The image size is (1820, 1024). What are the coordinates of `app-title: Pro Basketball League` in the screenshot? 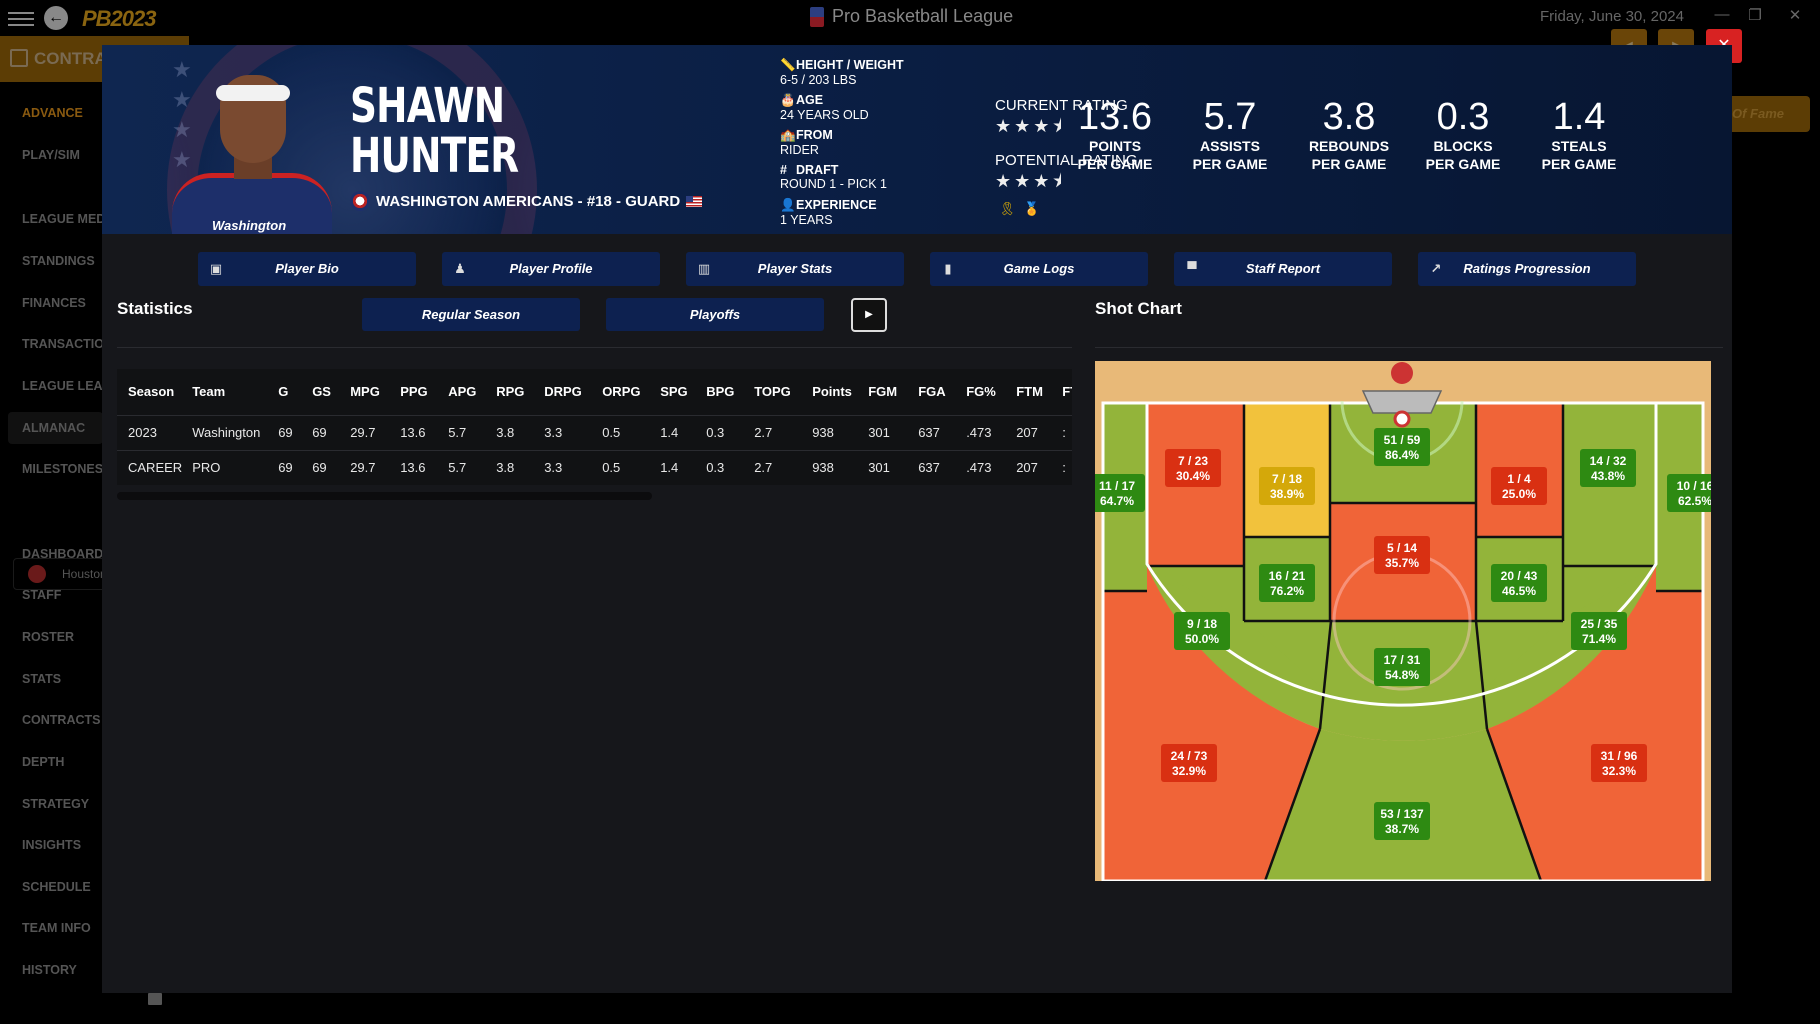 It's located at (911, 17).